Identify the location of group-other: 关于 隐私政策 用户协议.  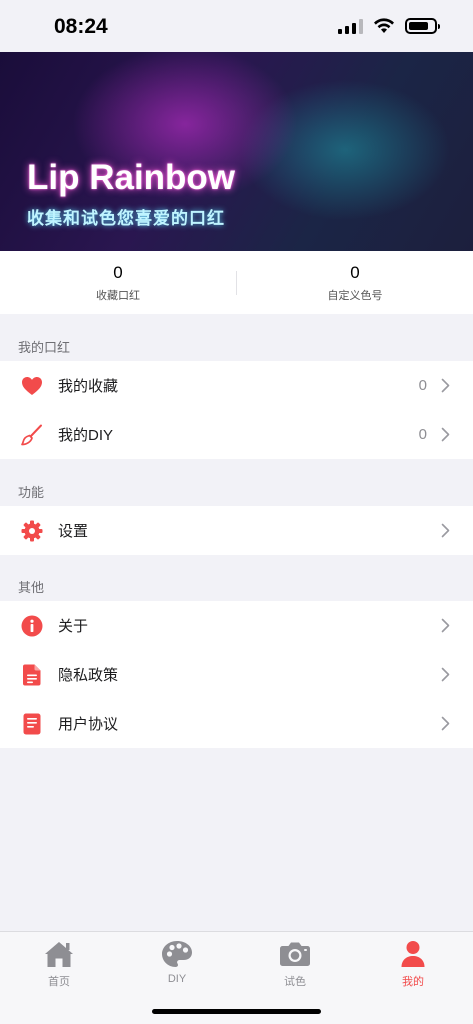
(236, 674).